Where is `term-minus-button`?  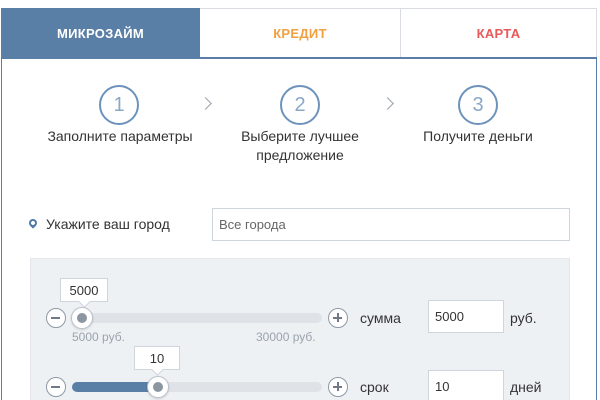 term-minus-button is located at coordinates (56, 387).